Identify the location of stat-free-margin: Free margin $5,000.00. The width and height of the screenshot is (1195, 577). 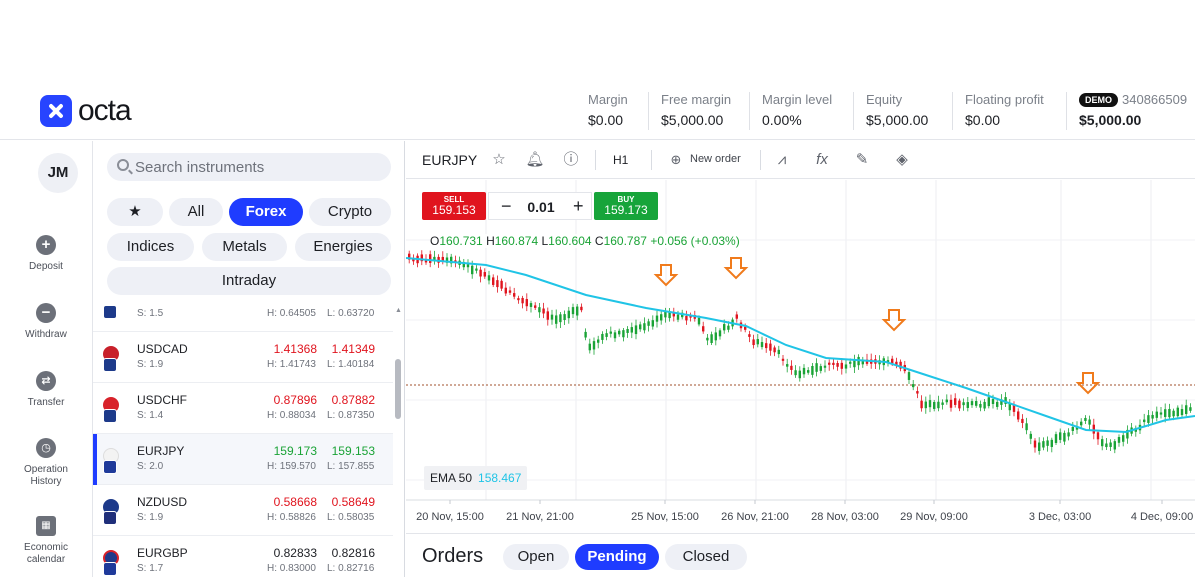
(689, 111).